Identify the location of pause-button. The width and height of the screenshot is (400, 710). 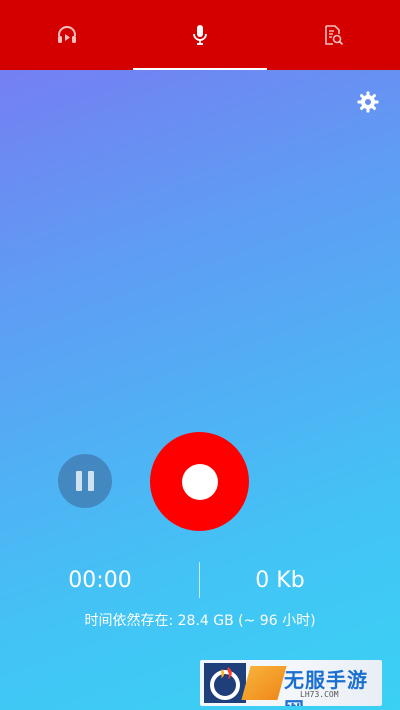
(85, 481).